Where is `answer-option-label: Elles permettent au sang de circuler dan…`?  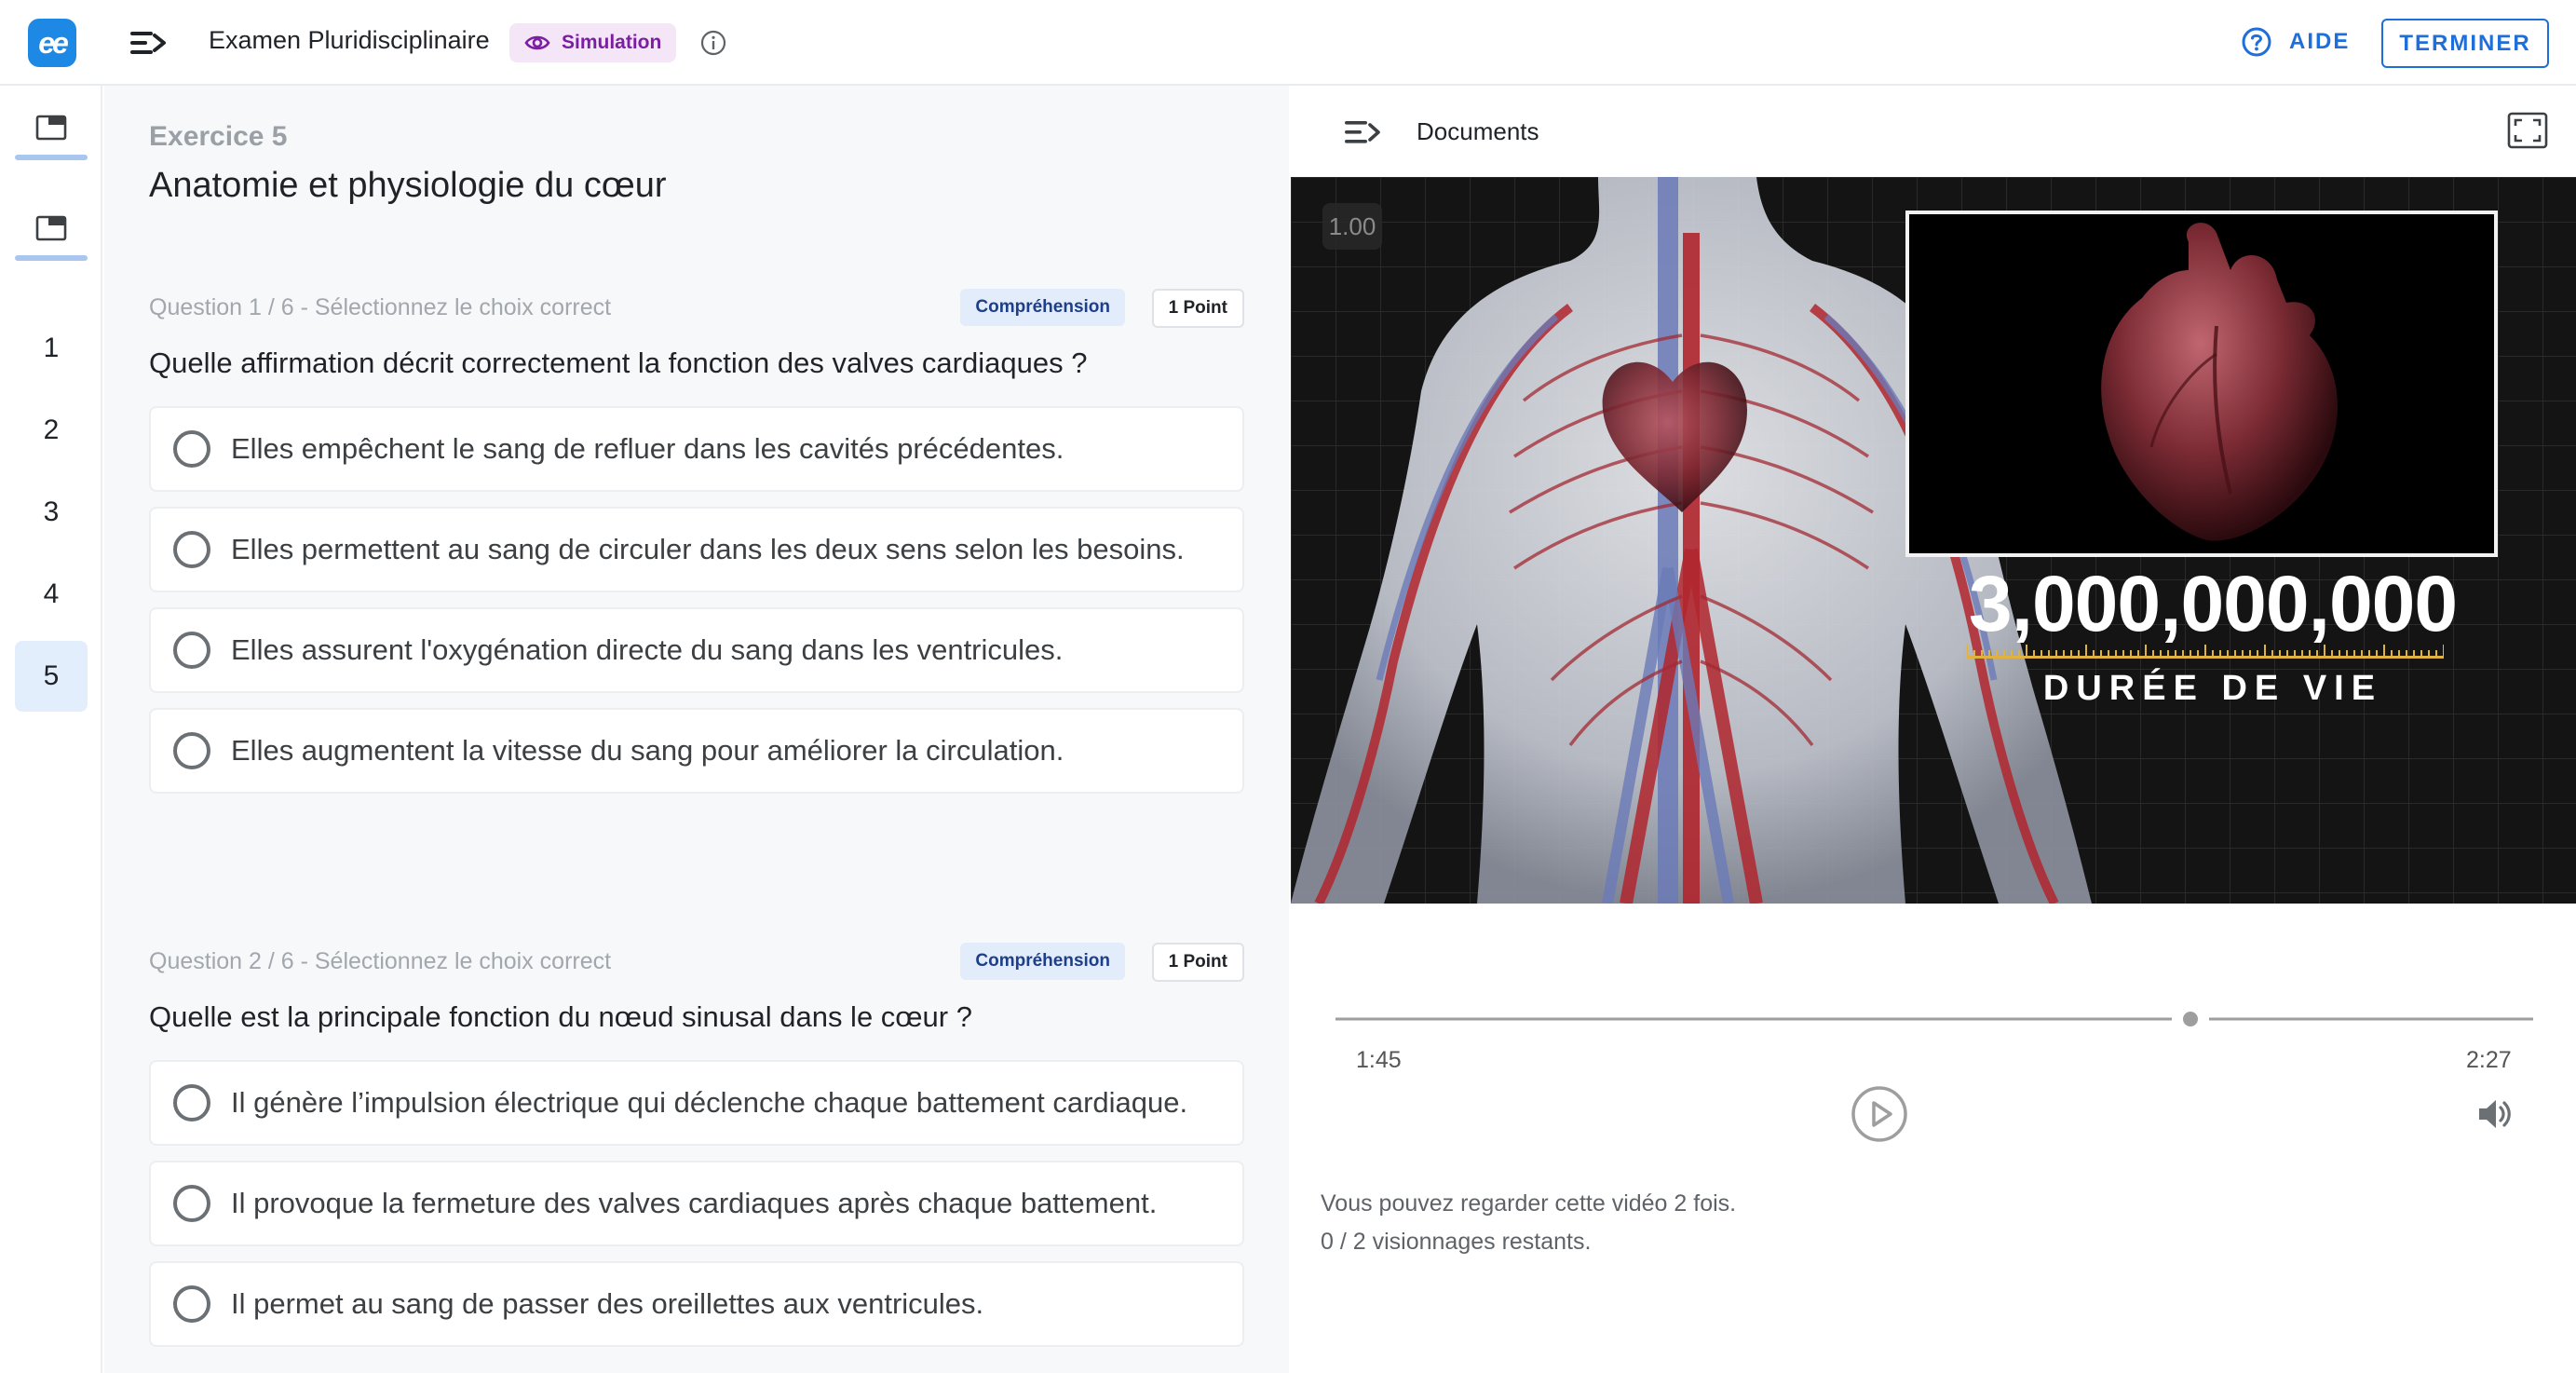
answer-option-label: Elles permettent au sang de circuler dan… is located at coordinates (708, 549).